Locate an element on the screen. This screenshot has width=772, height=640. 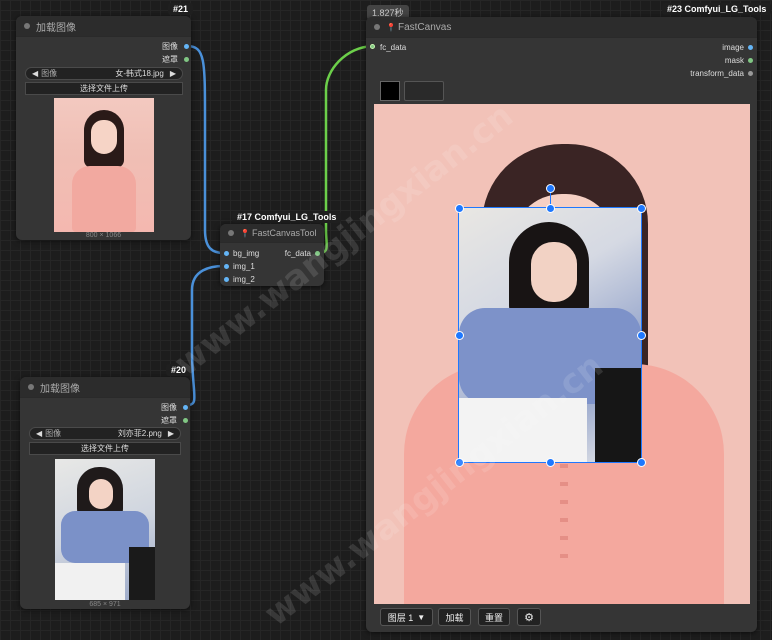
gear-icon: ⚙ is located at coordinates (529, 617).